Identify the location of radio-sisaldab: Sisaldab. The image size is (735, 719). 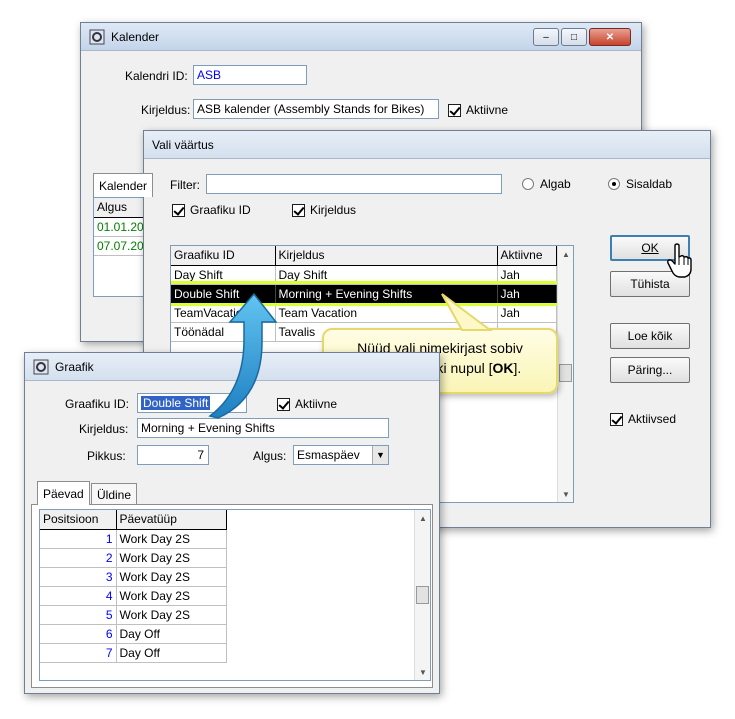
(640, 184).